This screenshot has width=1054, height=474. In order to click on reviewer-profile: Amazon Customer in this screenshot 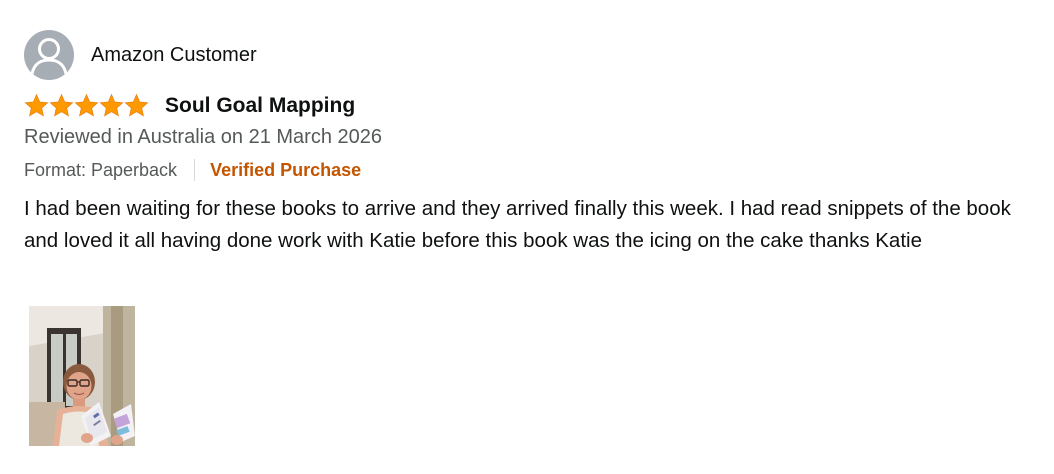, I will do `click(140, 55)`.